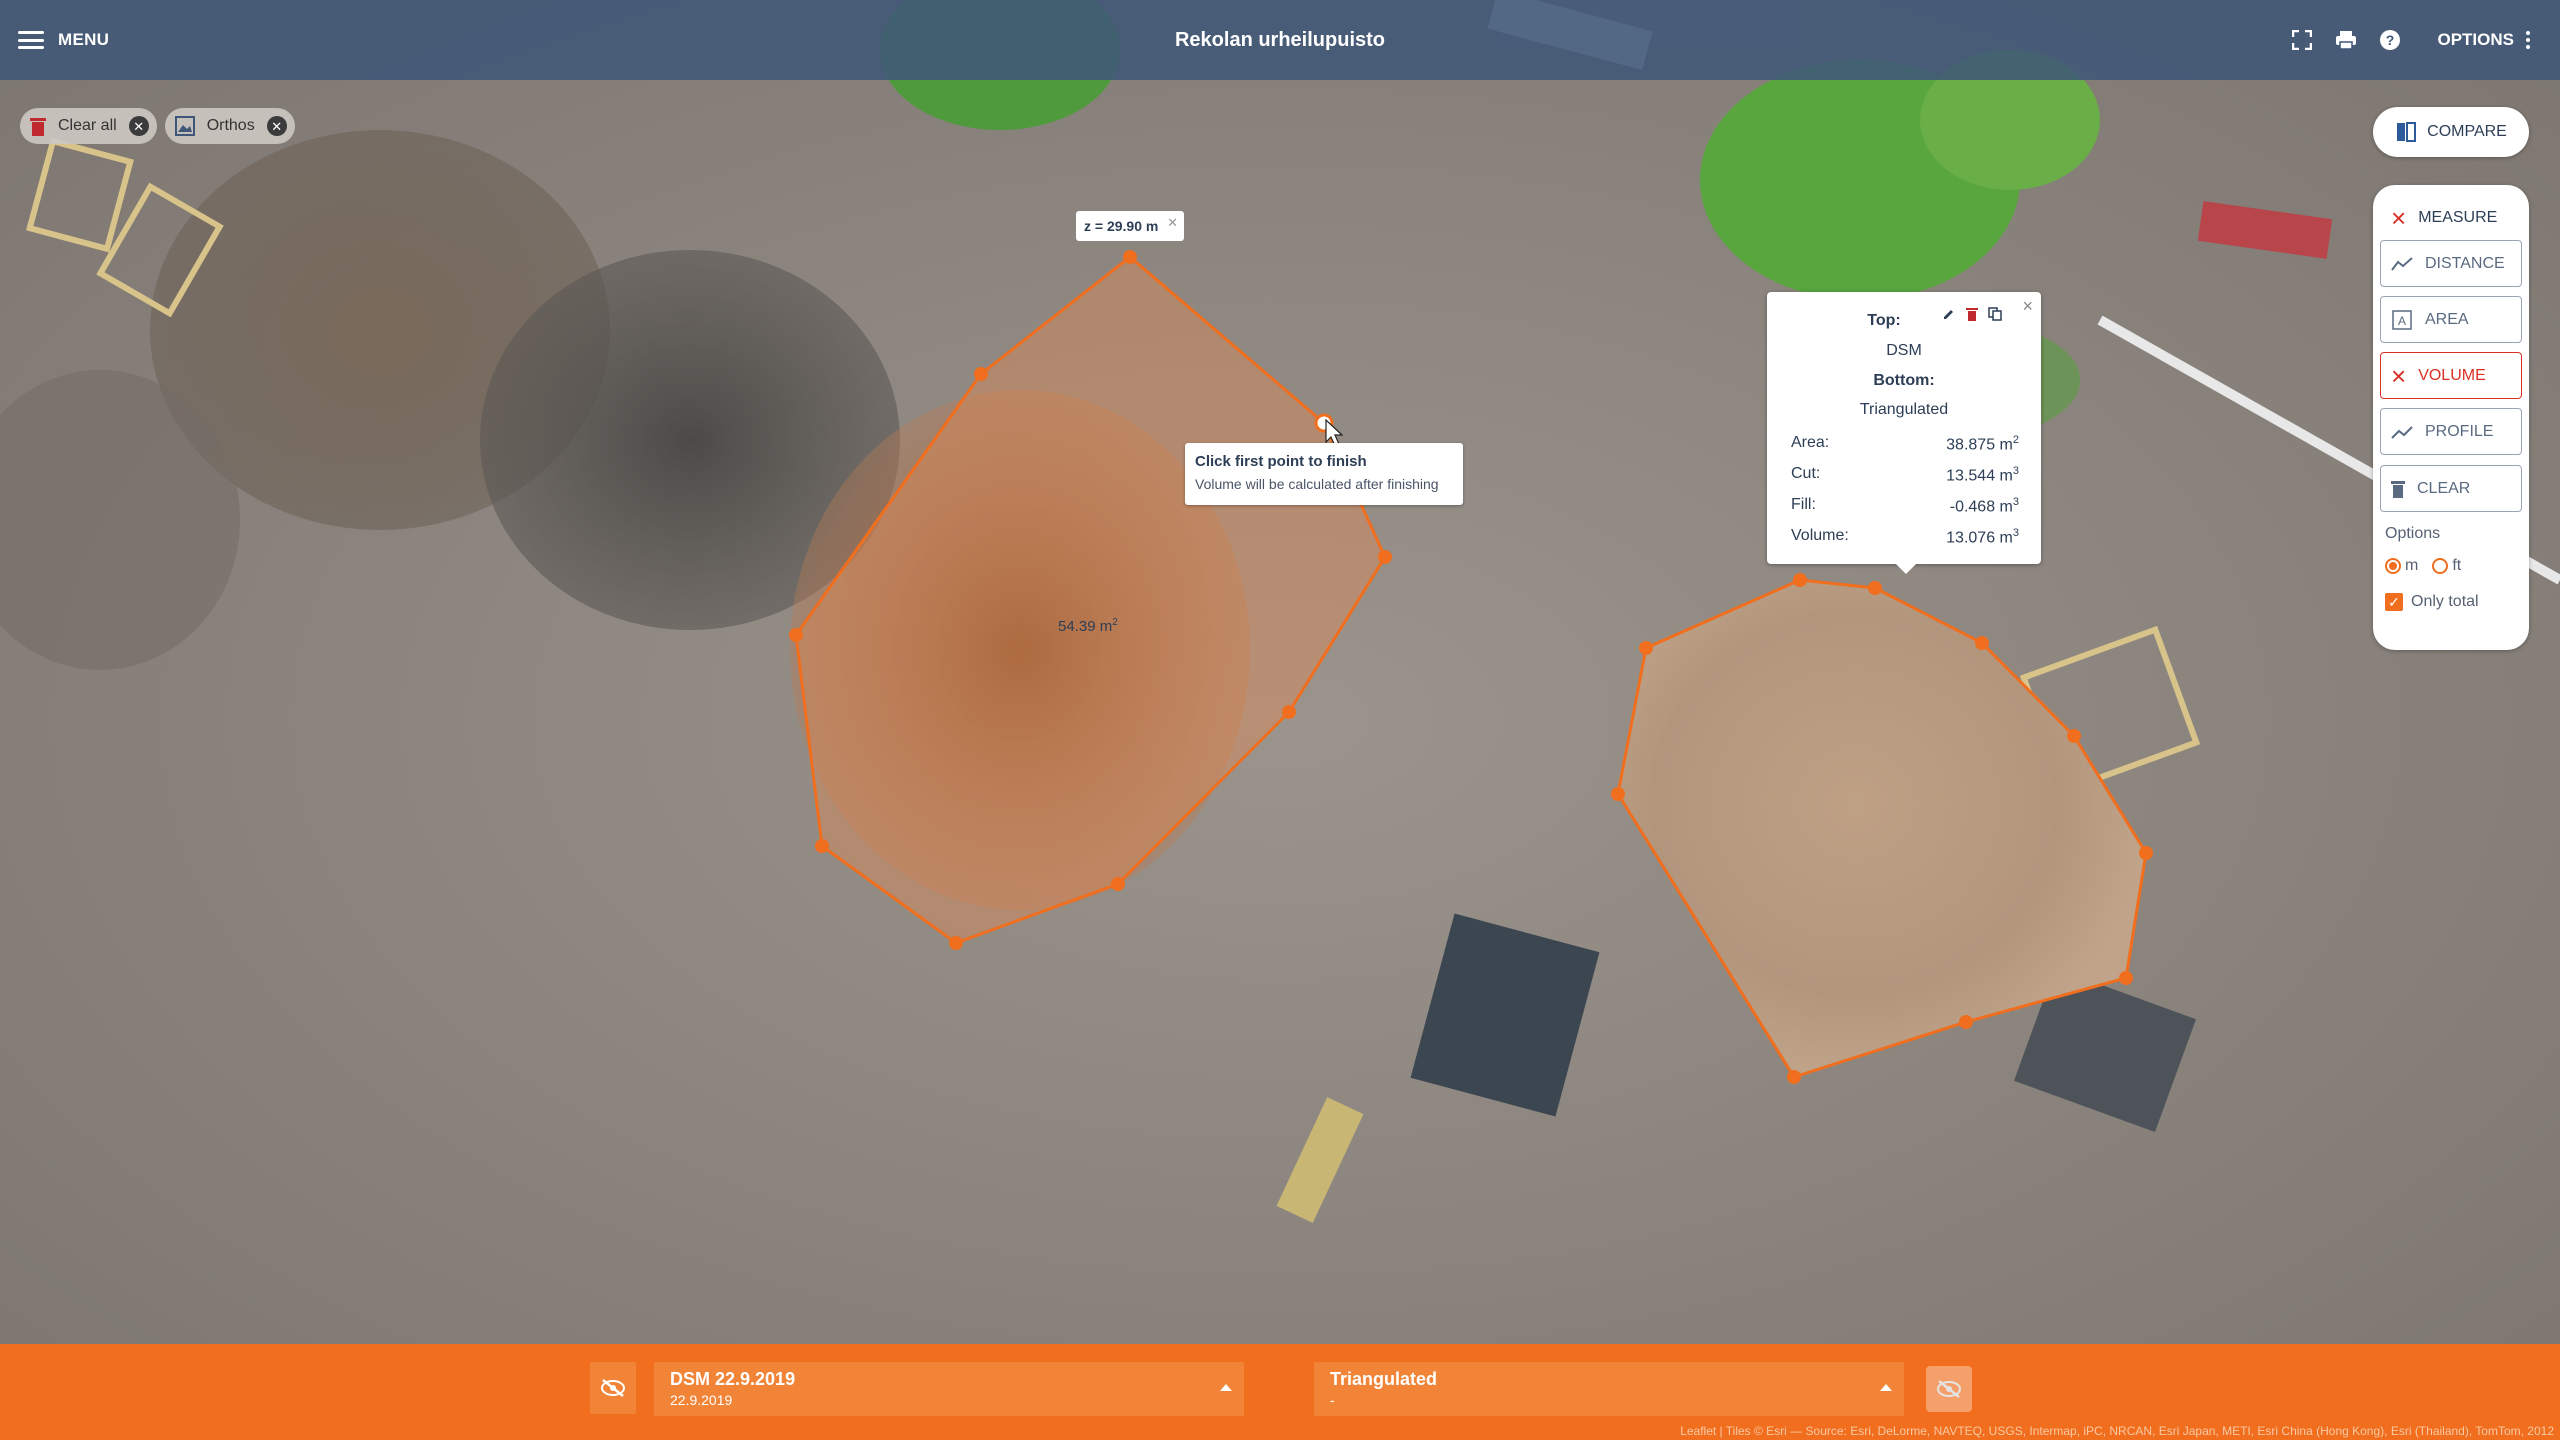 The width and height of the screenshot is (2560, 1440). I want to click on unit-exponent: 2, so click(2015, 440).